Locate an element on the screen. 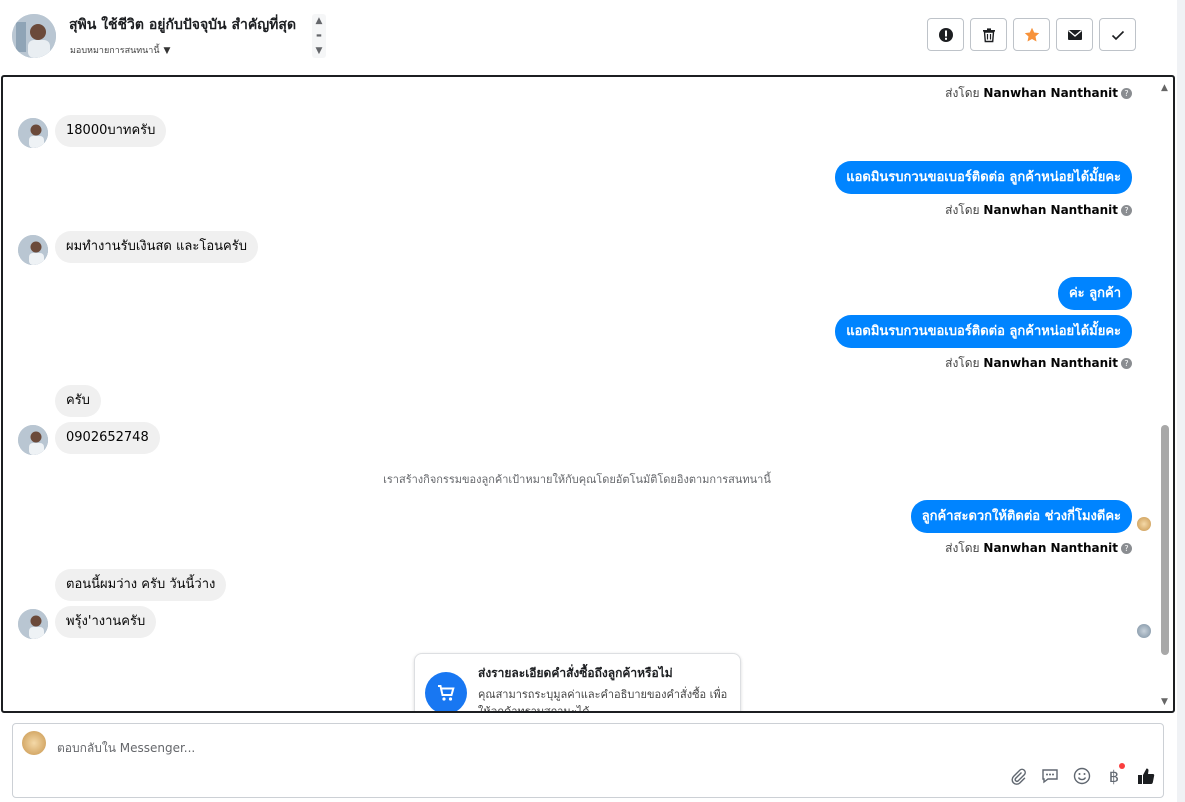  incoming-message: 0902652748 is located at coordinates (107, 438).